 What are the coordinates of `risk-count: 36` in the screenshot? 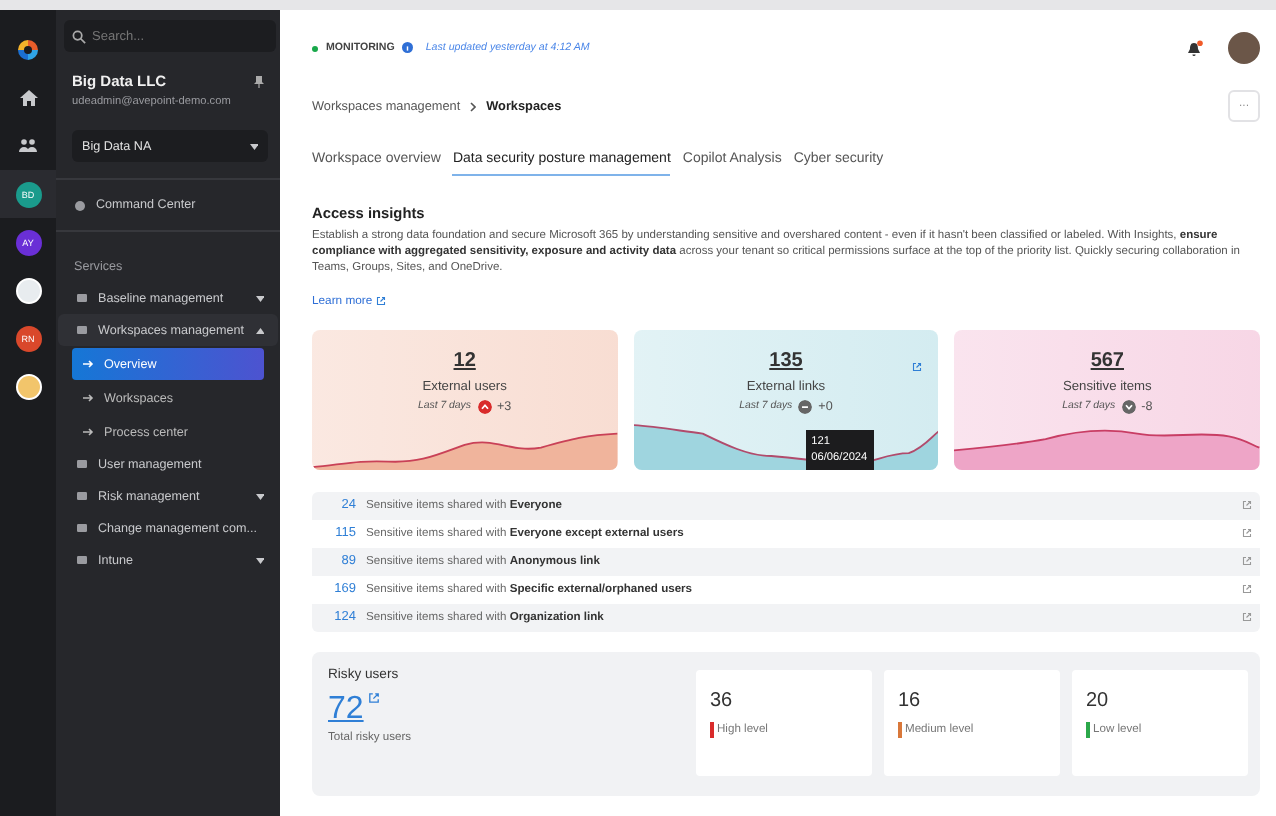 It's located at (722, 701).